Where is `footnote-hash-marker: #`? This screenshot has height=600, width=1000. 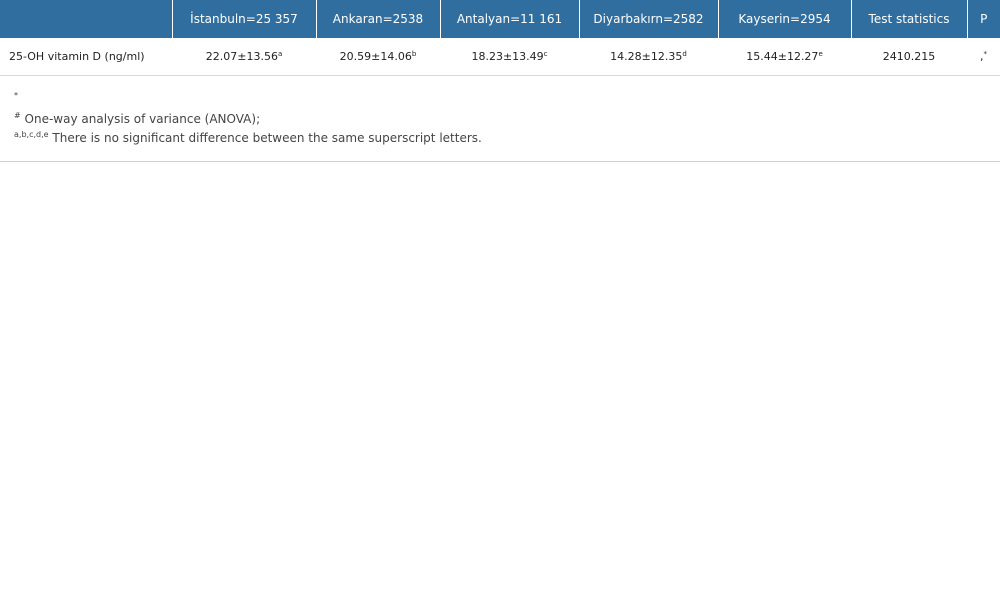
footnote-hash-marker: # is located at coordinates (17, 115).